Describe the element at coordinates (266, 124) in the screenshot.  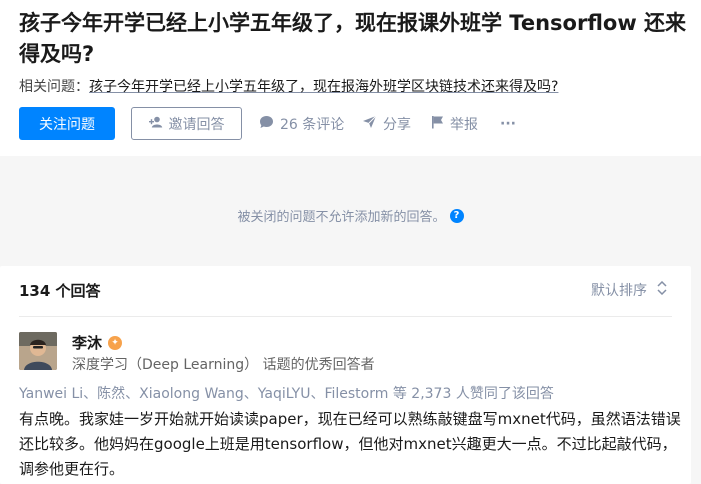
I see `comment-icon` at that location.